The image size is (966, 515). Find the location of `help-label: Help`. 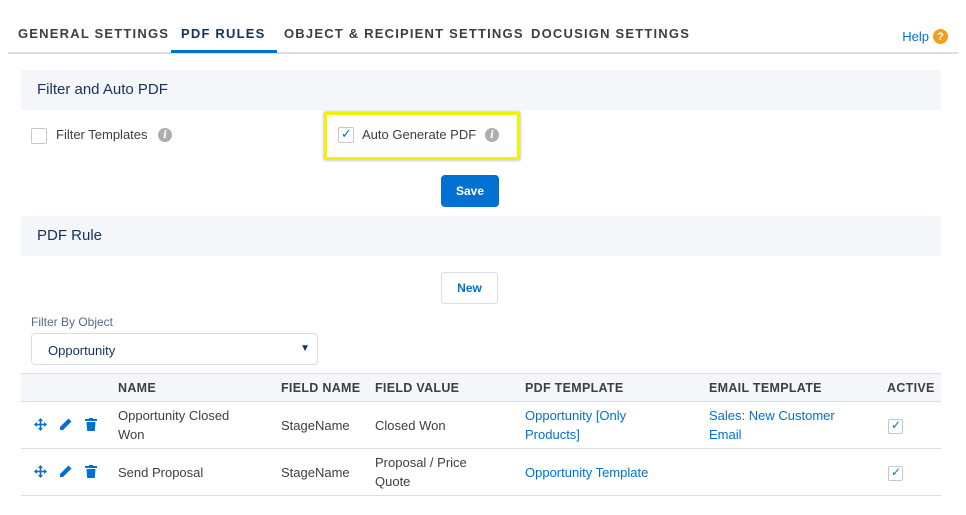

help-label: Help is located at coordinates (915, 36).